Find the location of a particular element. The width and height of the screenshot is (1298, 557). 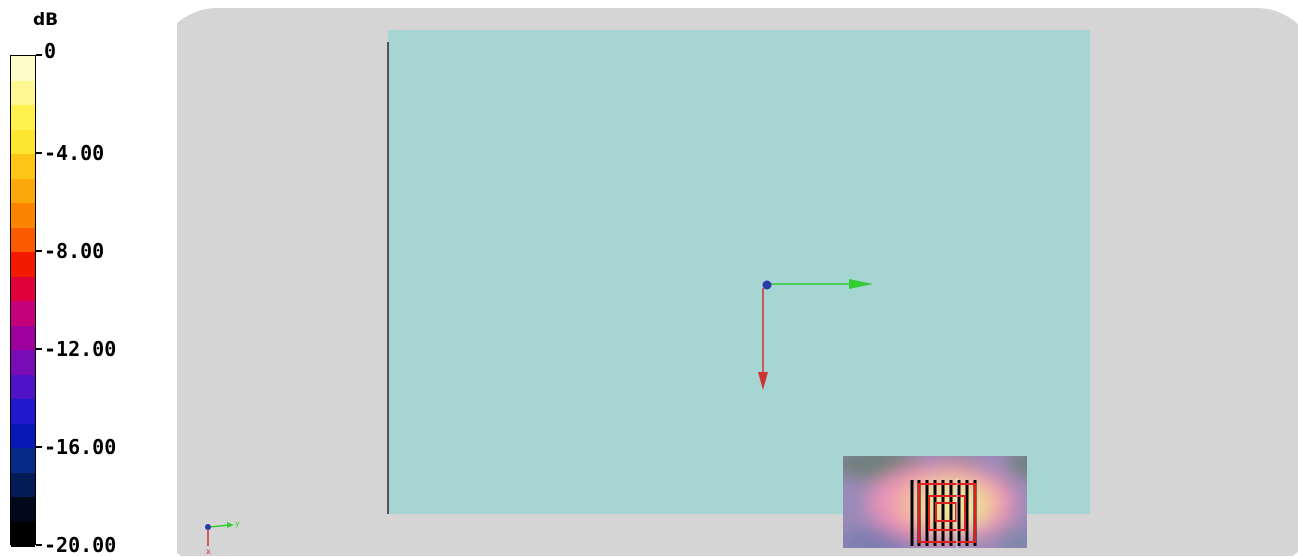

colorbar is located at coordinates (23, 301).